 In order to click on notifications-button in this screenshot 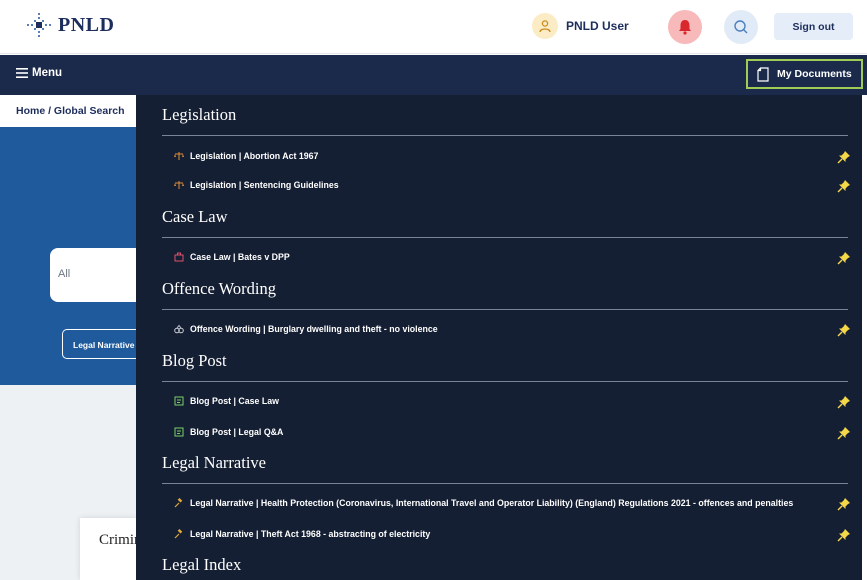, I will do `click(685, 27)`.